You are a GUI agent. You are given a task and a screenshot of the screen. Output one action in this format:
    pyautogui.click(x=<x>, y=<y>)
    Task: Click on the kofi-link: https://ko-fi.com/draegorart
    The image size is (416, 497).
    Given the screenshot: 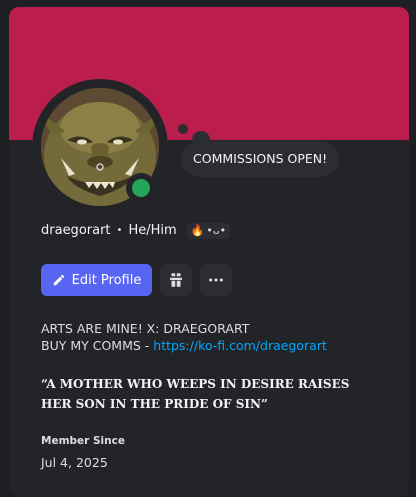 What is the action you would take?
    pyautogui.click(x=240, y=345)
    